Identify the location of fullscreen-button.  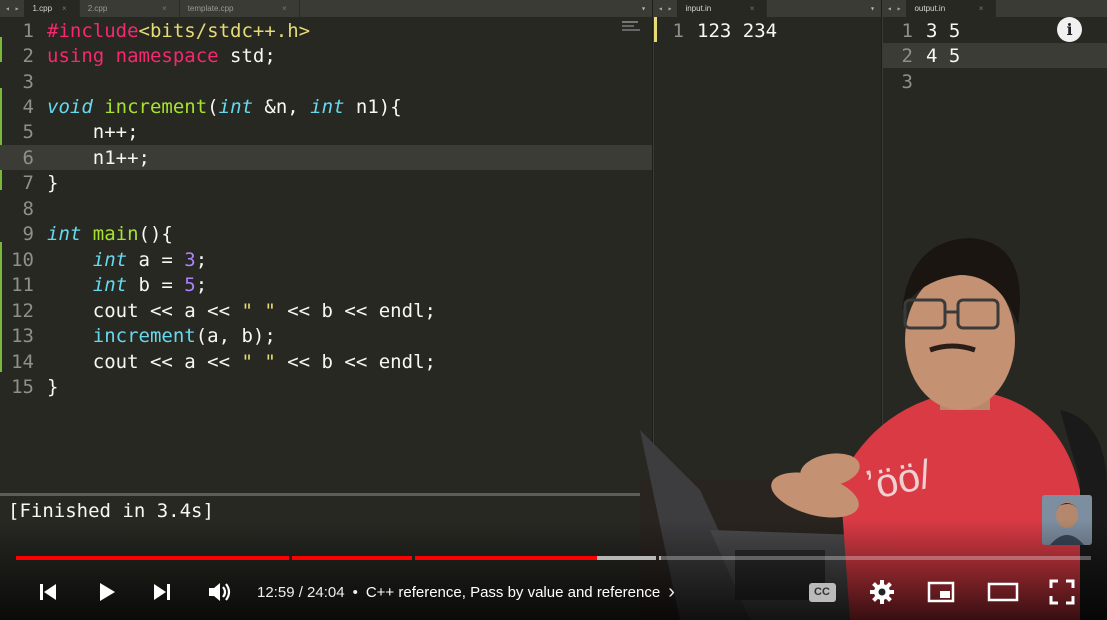
(1062, 592).